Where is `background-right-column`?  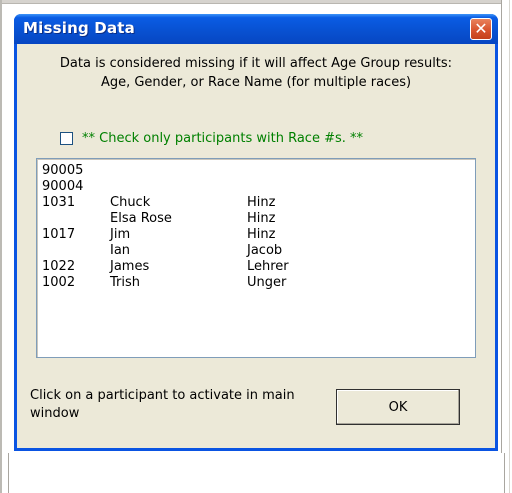
background-right-column is located at coordinates (506, 246).